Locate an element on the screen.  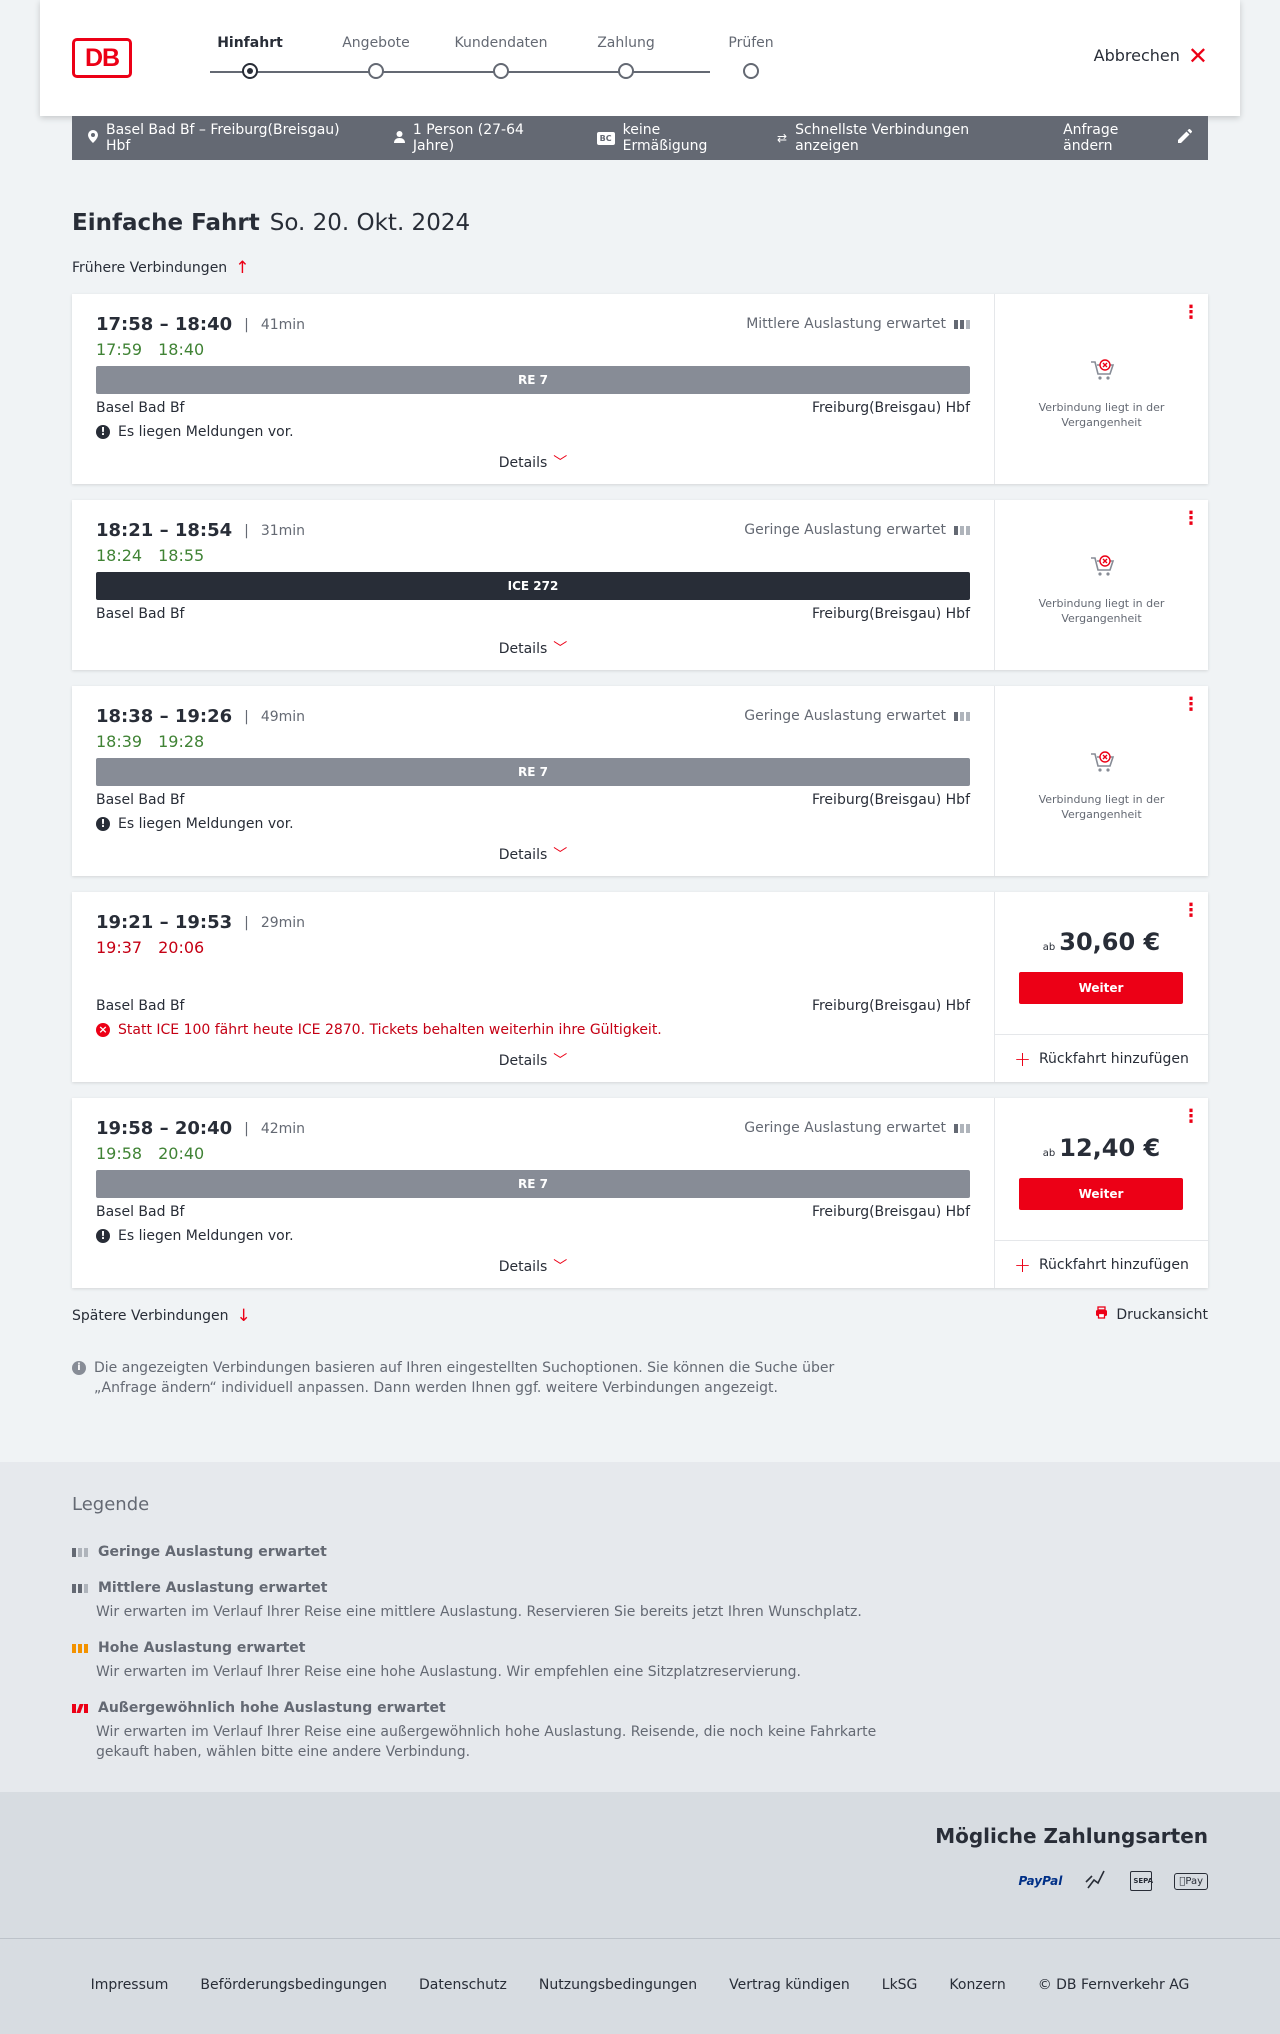
occupancy-high-icon is located at coordinates (80, 1648).